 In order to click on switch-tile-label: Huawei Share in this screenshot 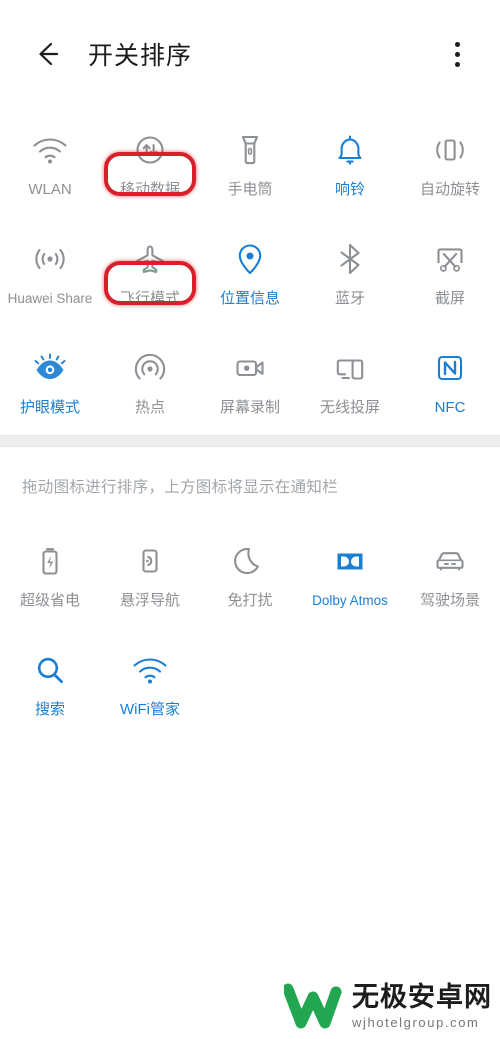, I will do `click(50, 298)`.